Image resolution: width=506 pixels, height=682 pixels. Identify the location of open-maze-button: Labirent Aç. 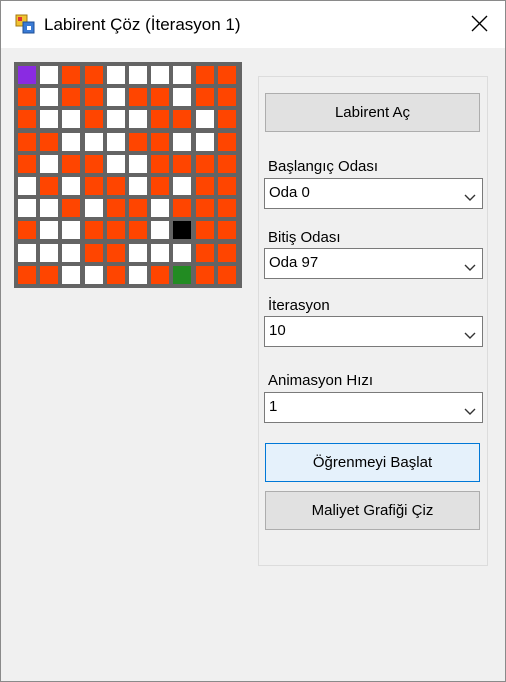
(372, 112).